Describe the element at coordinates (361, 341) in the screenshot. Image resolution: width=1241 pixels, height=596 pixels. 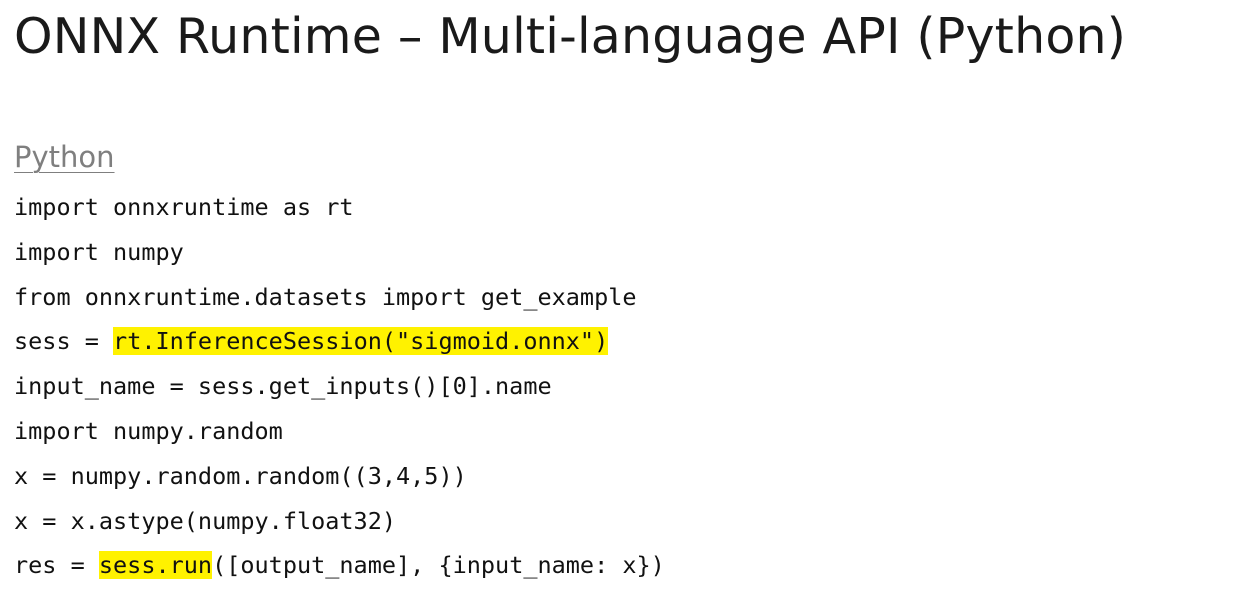
I see `code-highlight: rt.InferenceSession("sigmoid.onnx")` at that location.